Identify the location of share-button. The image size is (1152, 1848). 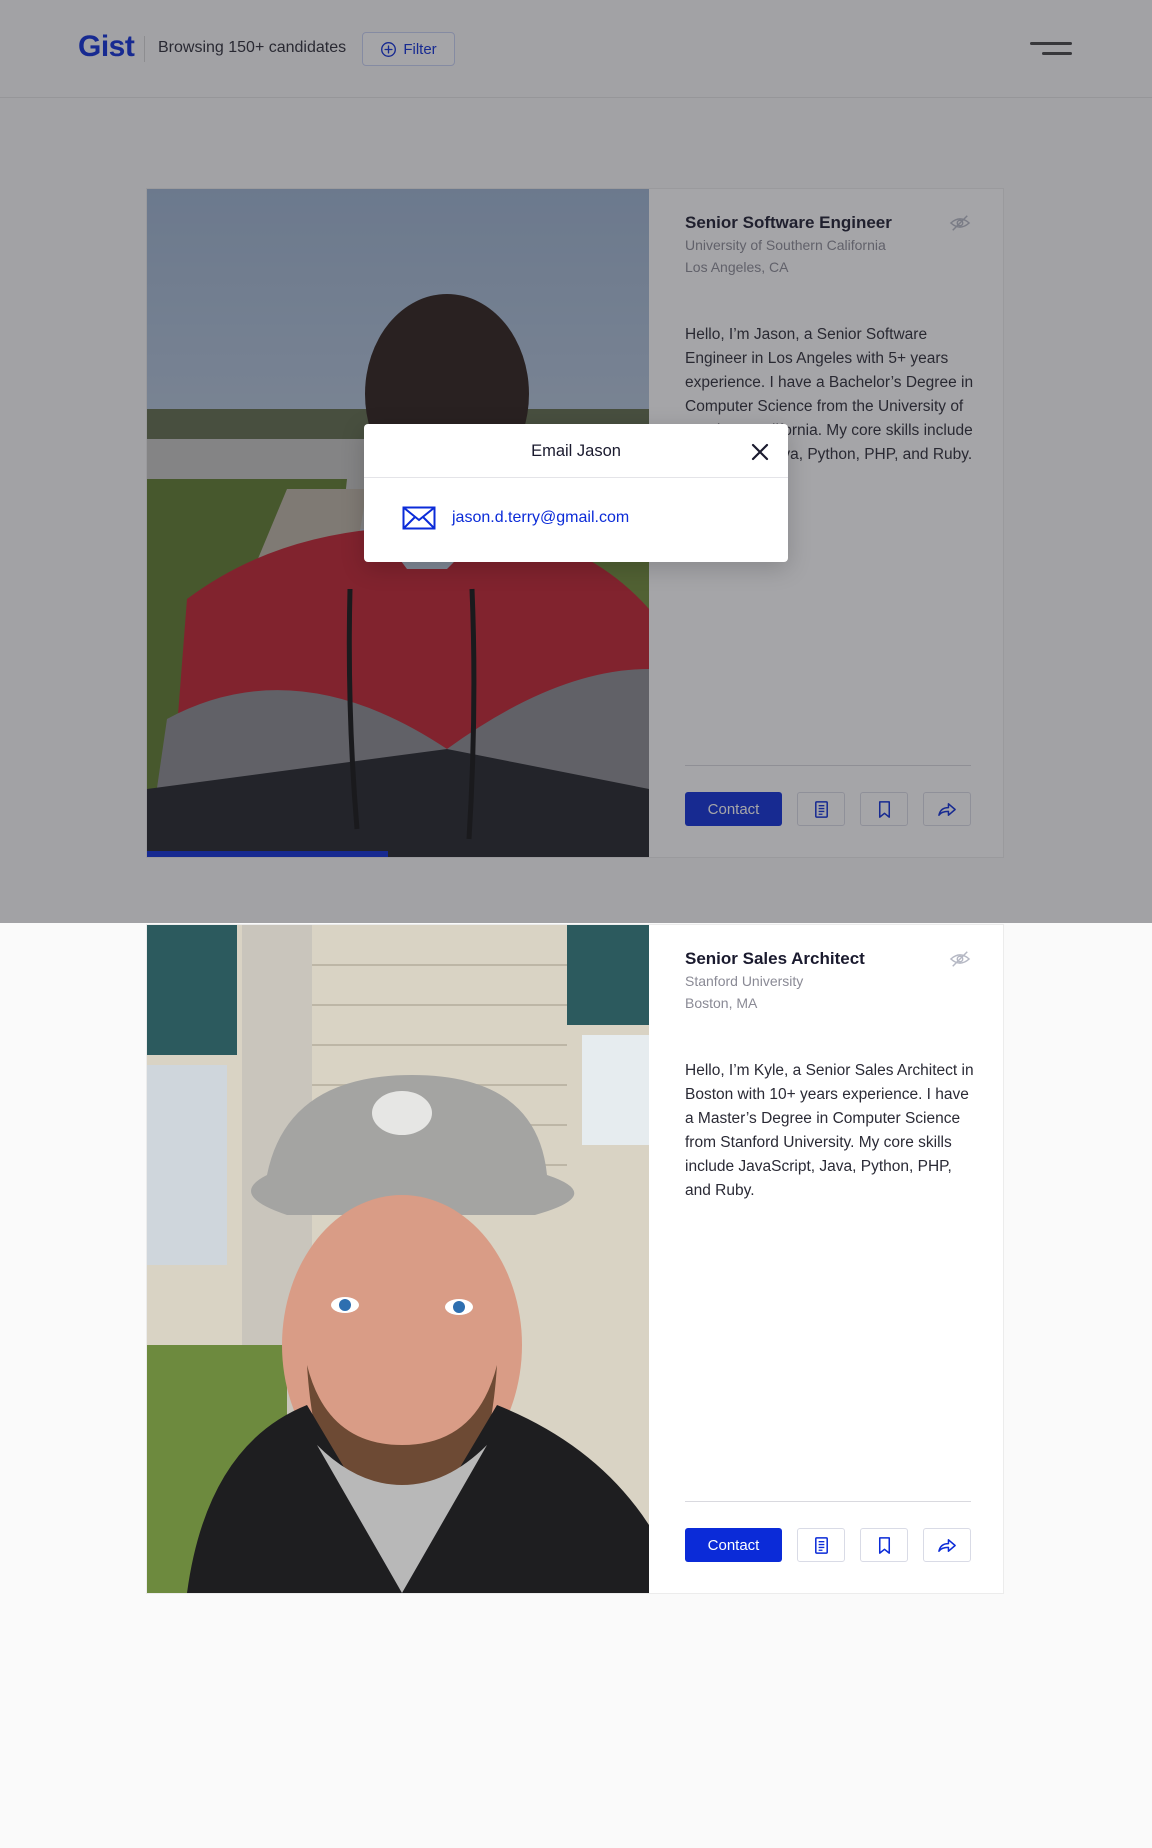
(947, 1545).